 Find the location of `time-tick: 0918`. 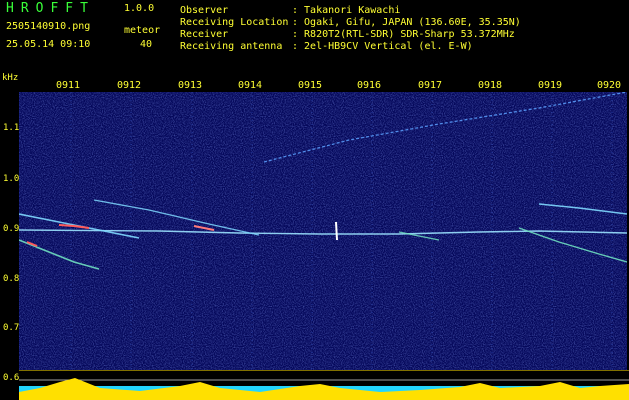

time-tick: 0918 is located at coordinates (490, 85).